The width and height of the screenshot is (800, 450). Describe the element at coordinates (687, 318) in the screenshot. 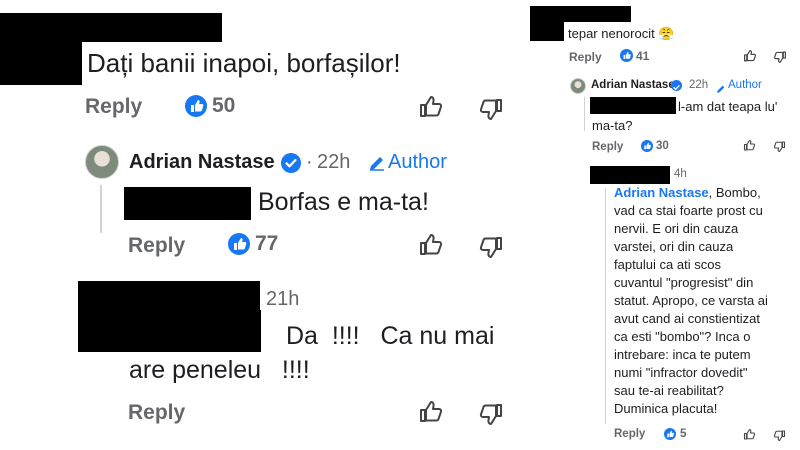

I see `comment-line: avut cand ai constientizat` at that location.